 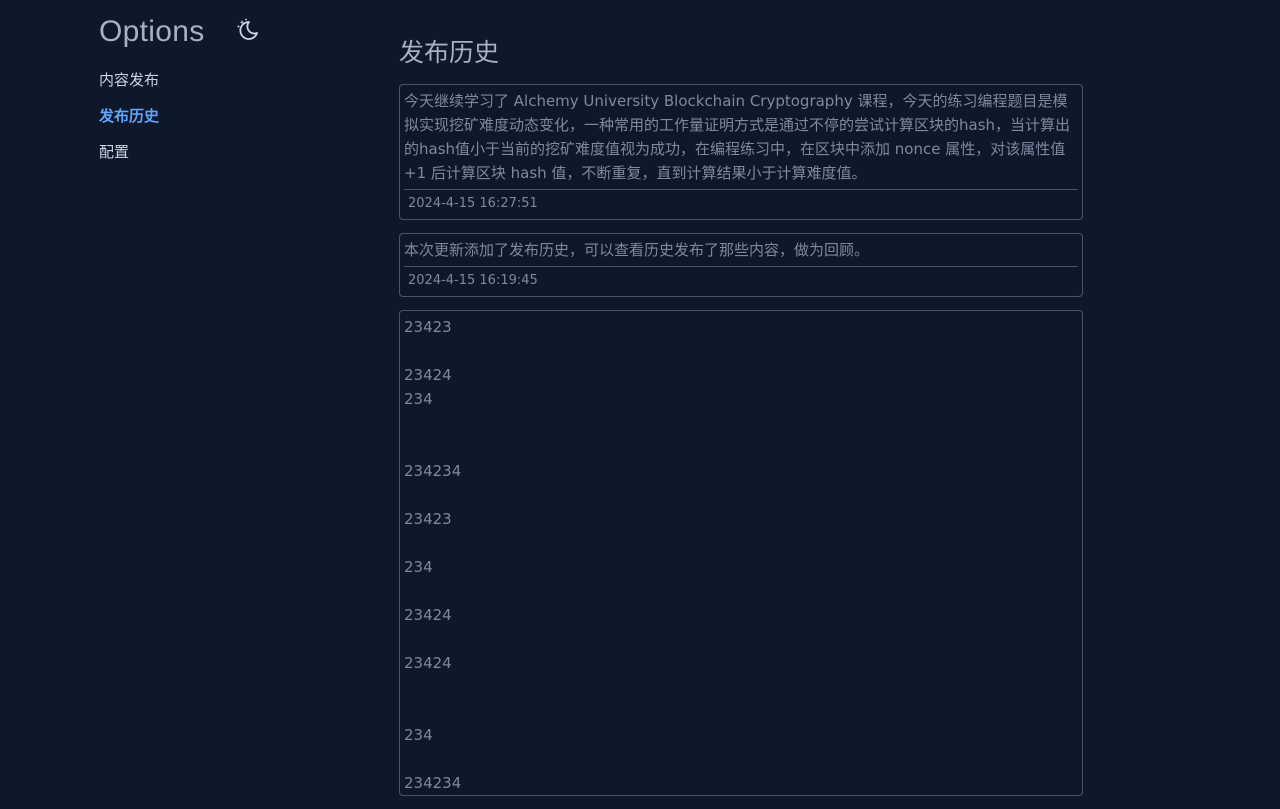 I want to click on history-content: 本次更新添加了发布历史，可以查看历史发布了那些内容，做为回顾。, so click(x=741, y=250).